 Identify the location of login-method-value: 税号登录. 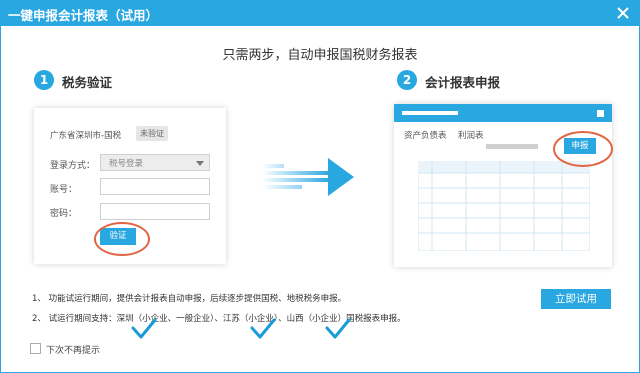
(126, 164).